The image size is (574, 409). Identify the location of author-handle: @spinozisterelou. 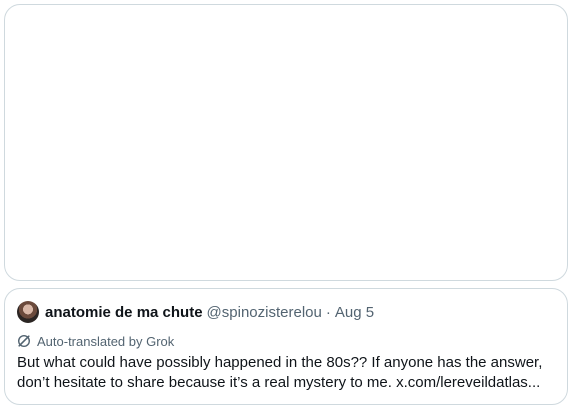
(264, 312).